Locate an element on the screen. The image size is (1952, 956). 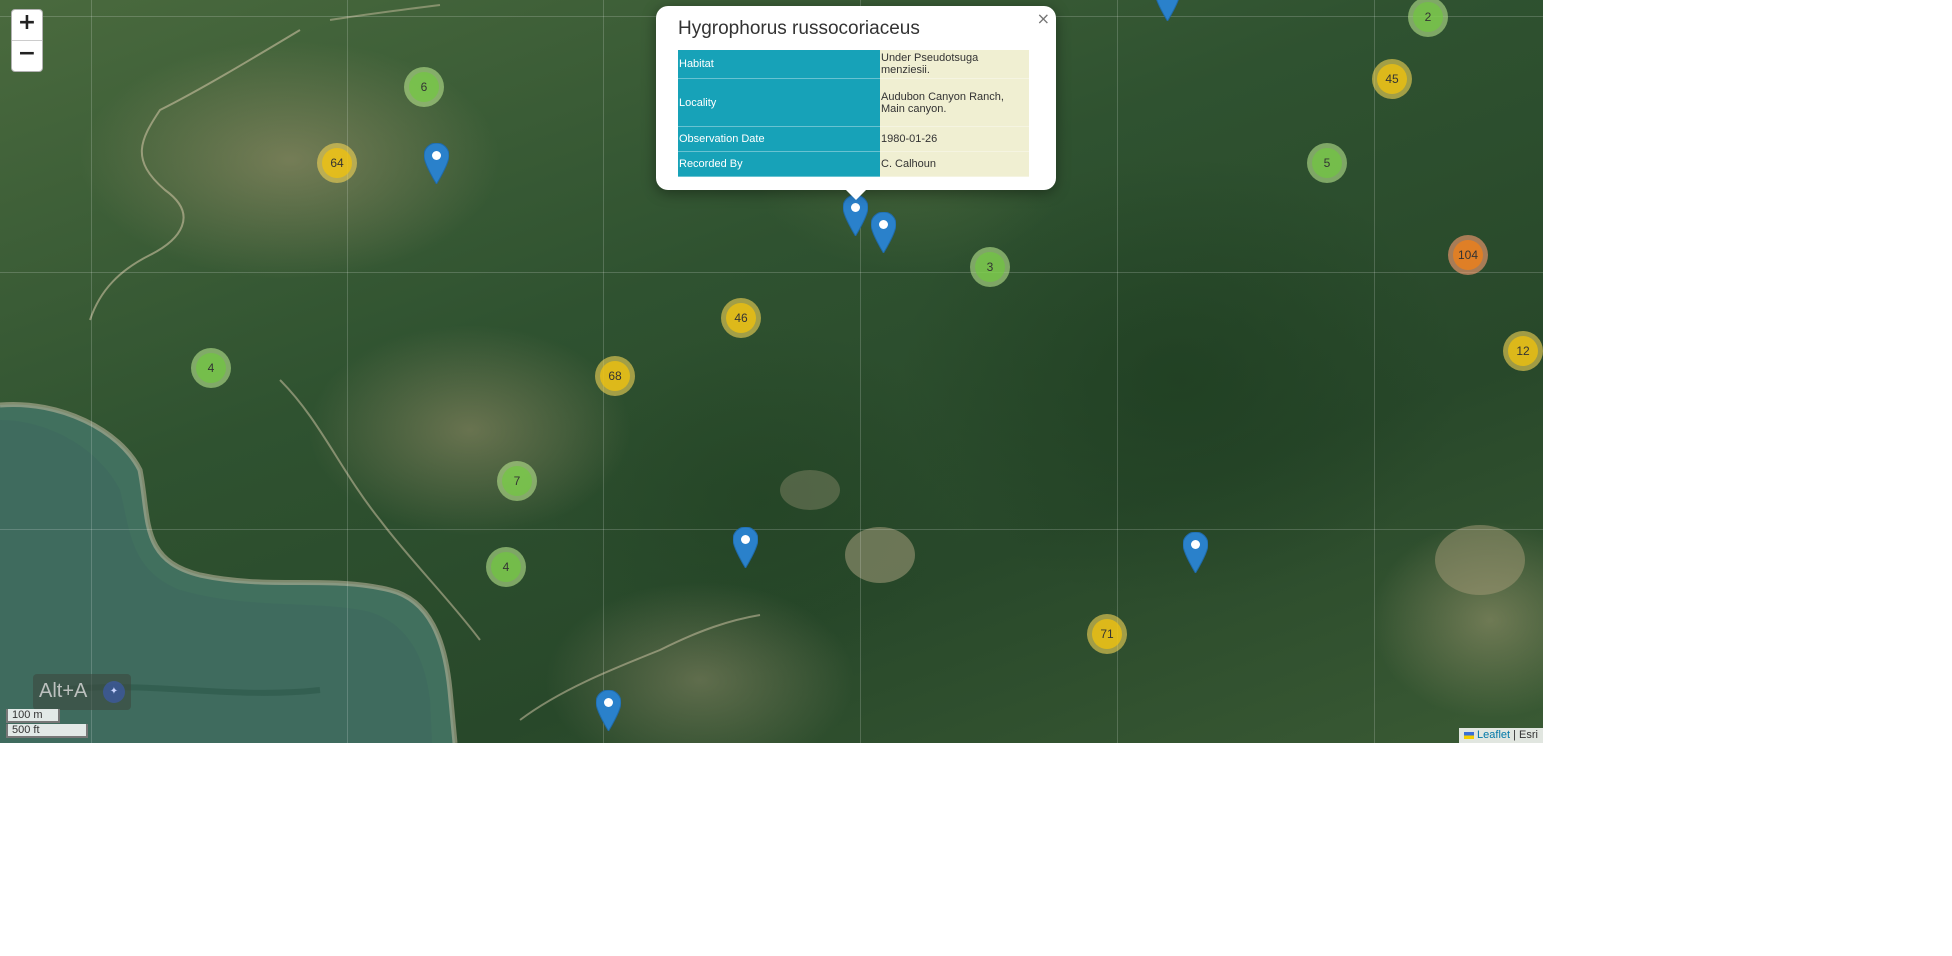
cluster-count: 68 is located at coordinates (615, 376).